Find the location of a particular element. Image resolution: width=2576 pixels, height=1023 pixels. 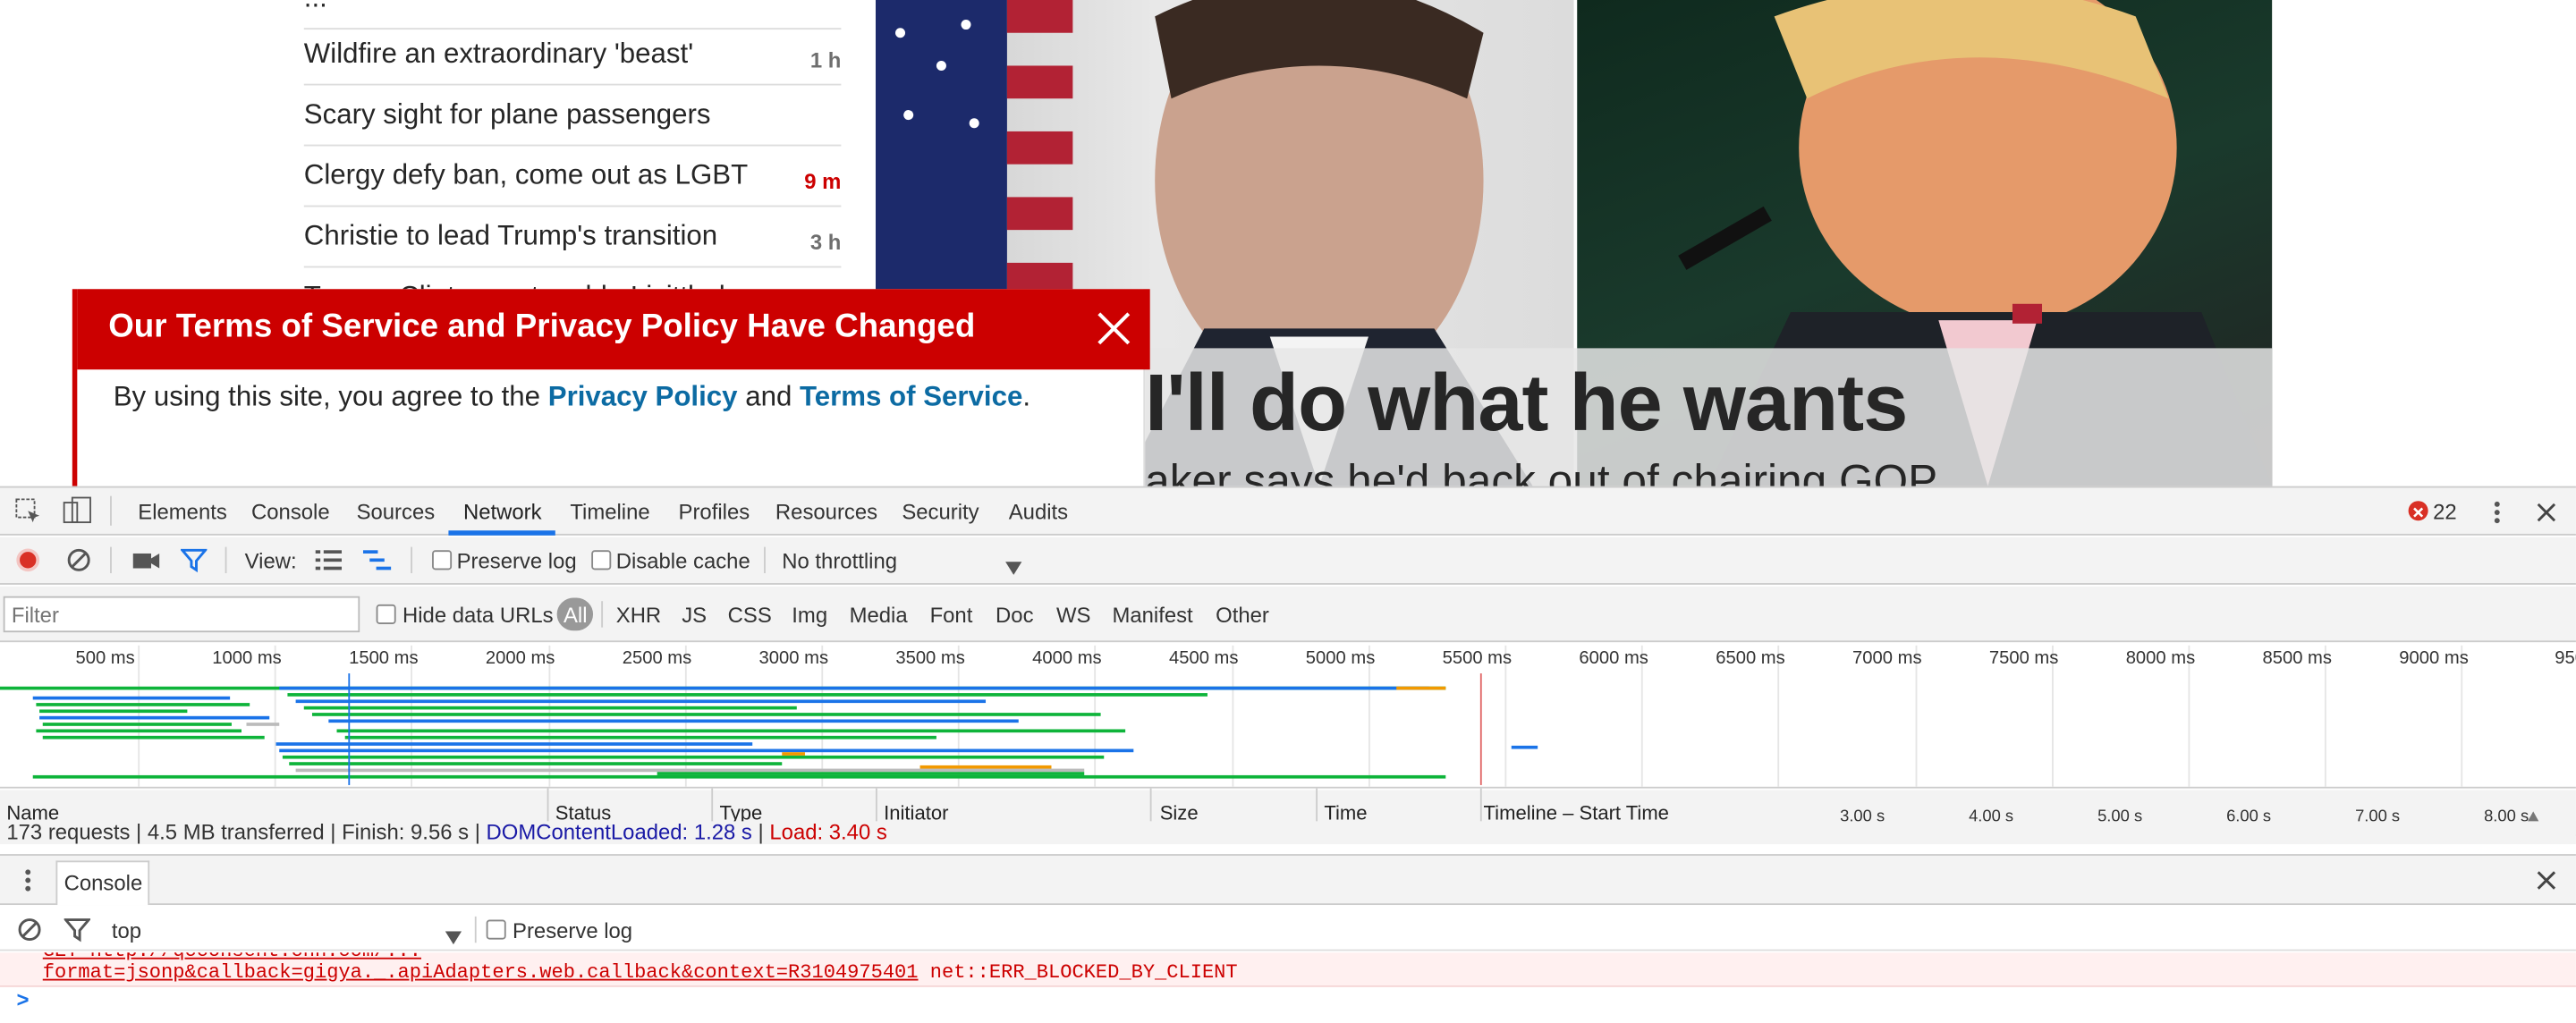

tab-console: Console is located at coordinates (290, 511).